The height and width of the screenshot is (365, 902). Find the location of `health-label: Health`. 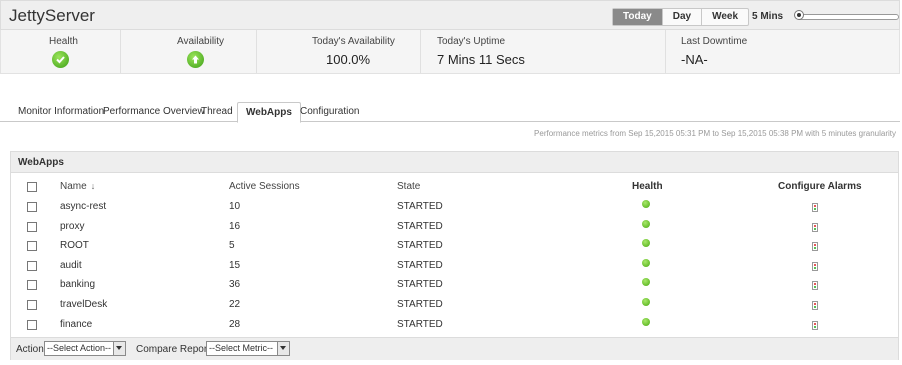

health-label: Health is located at coordinates (63, 41).